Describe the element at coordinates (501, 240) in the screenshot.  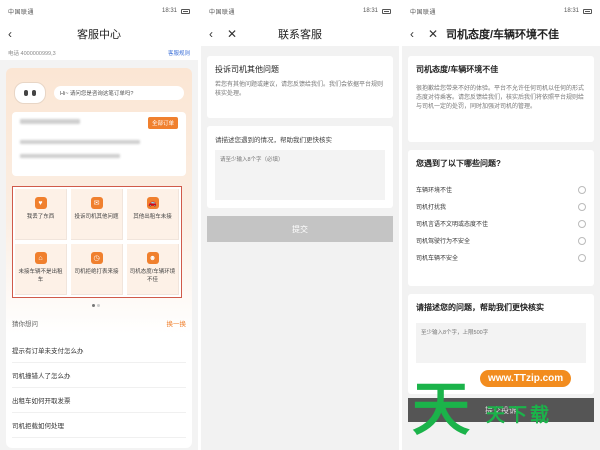
I see `option-row: 司机驾驶行为不安全` at that location.